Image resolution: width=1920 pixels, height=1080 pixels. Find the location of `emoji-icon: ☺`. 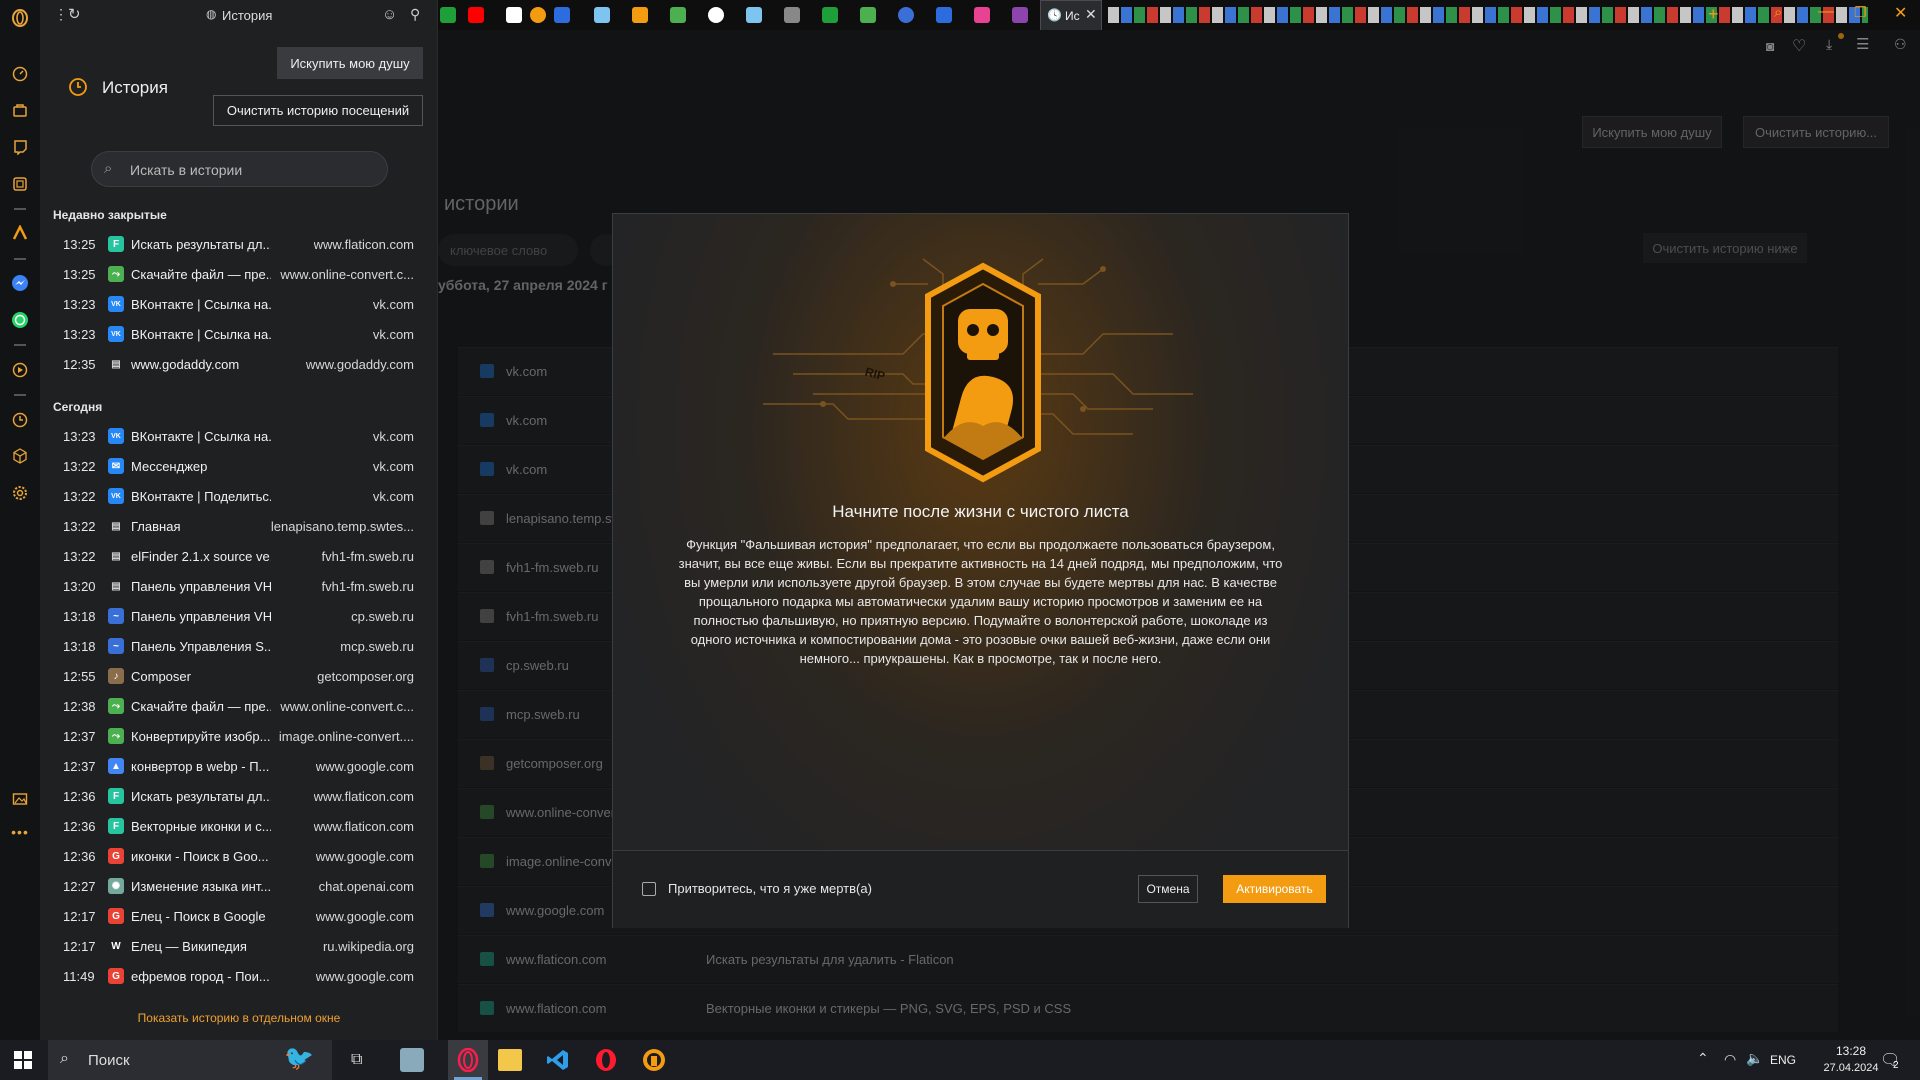

emoji-icon: ☺ is located at coordinates (389, 14).